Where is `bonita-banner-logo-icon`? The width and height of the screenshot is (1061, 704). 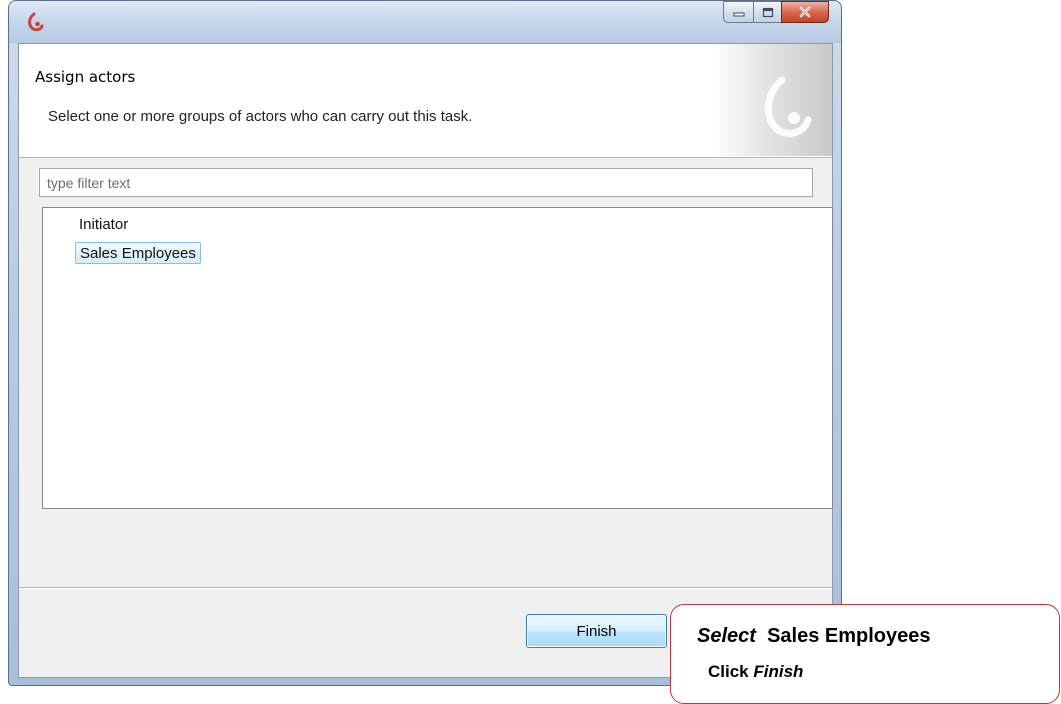
bonita-banner-logo-icon is located at coordinates (788, 107).